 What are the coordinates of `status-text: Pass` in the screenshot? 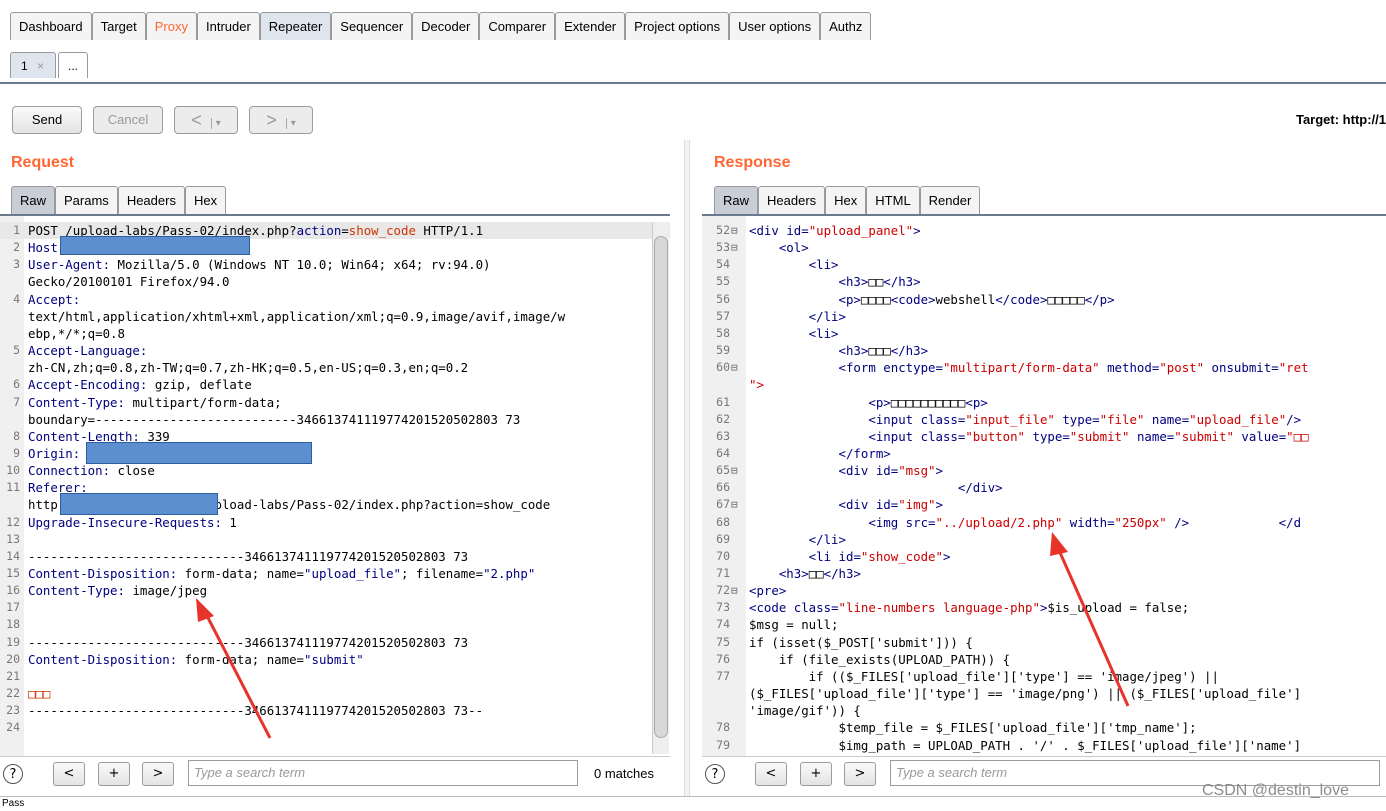 It's located at (13, 803).